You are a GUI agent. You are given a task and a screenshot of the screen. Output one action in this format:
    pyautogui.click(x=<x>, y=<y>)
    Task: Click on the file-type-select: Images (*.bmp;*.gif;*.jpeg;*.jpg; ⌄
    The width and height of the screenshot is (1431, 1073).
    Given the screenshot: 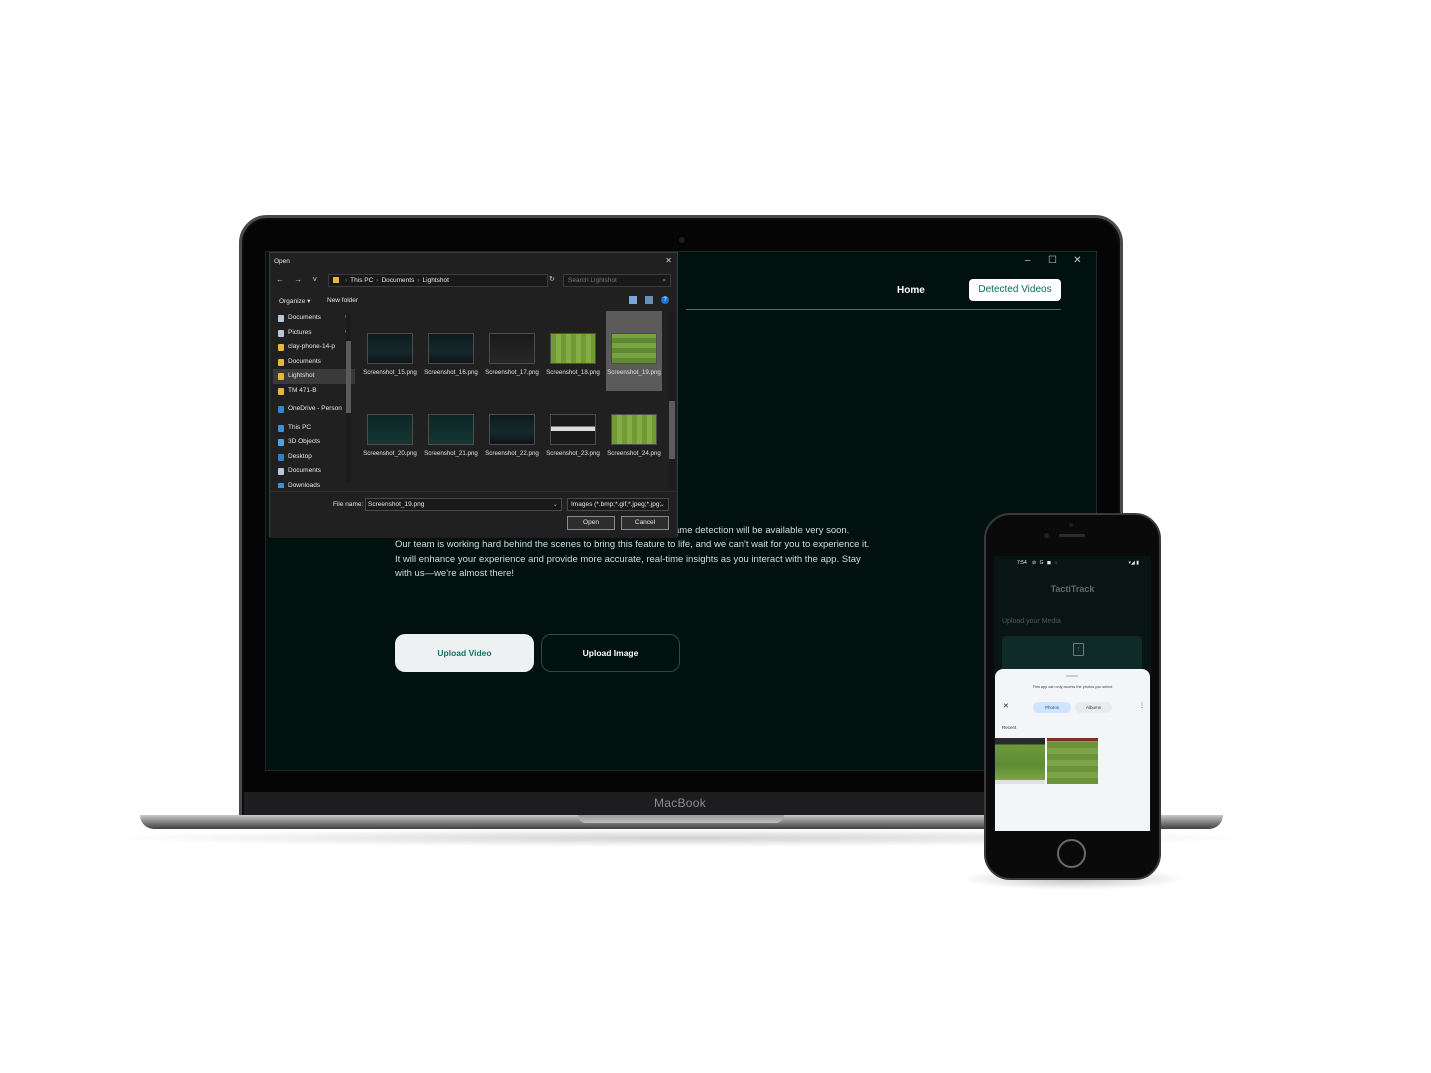 What is the action you would take?
    pyautogui.click(x=618, y=504)
    